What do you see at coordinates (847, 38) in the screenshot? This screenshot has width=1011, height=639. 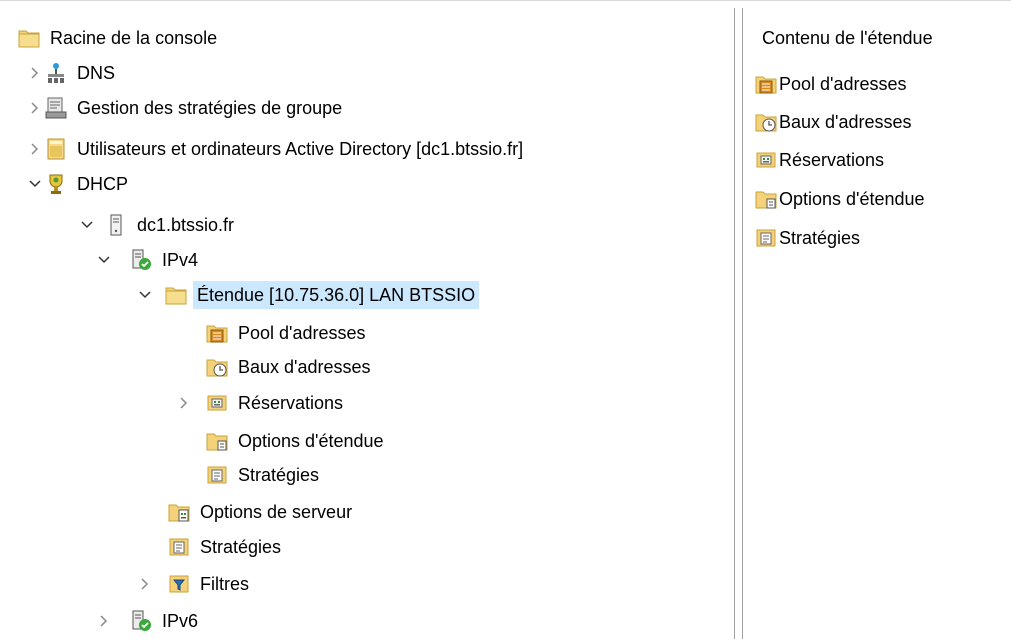 I see `content-header: Contenu de l'étendue` at bounding box center [847, 38].